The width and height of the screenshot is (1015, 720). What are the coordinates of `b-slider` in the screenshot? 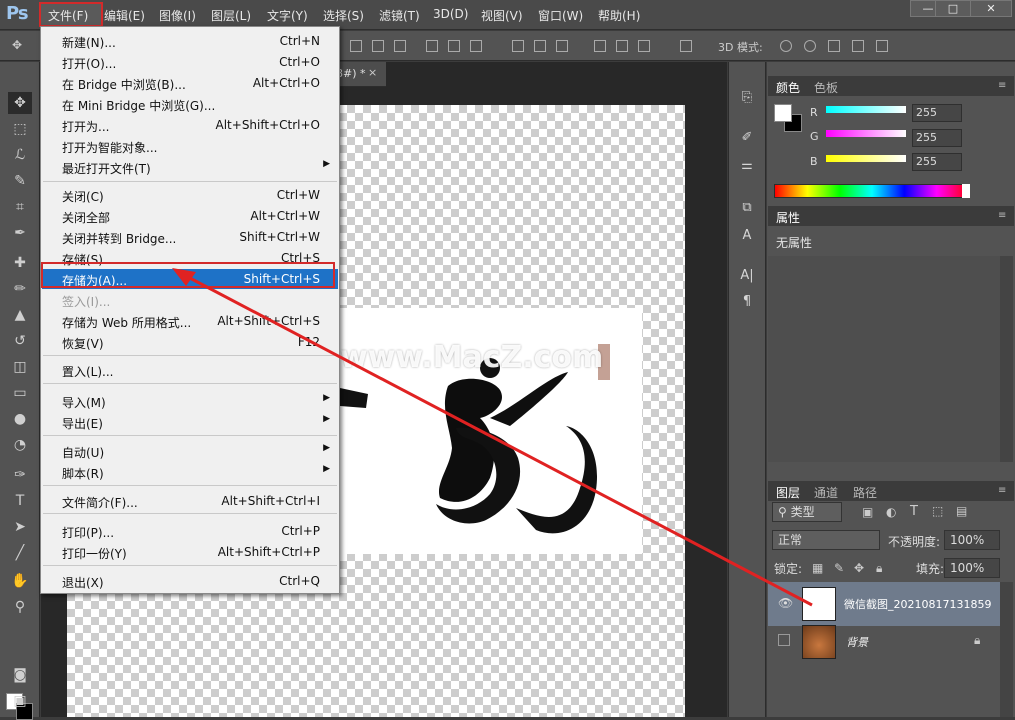 It's located at (866, 158).